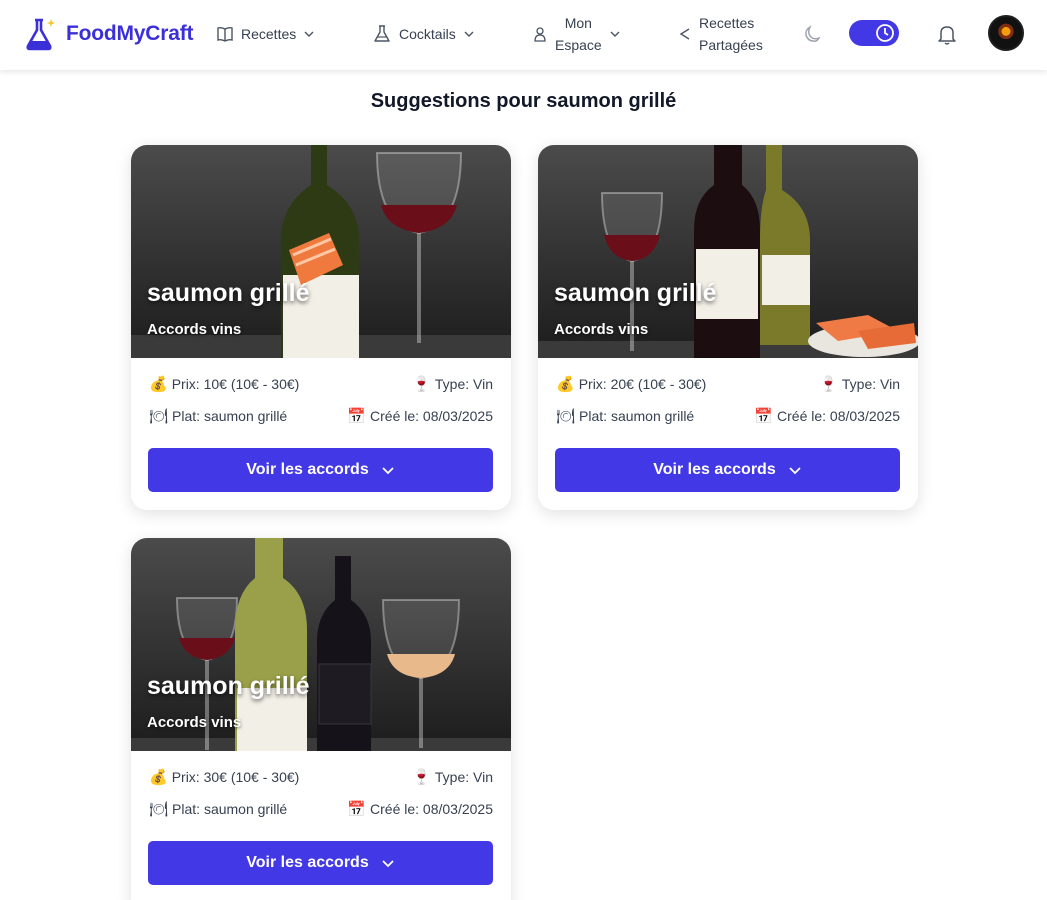  I want to click on nav-partagees-line2: Partagées, so click(731, 45).